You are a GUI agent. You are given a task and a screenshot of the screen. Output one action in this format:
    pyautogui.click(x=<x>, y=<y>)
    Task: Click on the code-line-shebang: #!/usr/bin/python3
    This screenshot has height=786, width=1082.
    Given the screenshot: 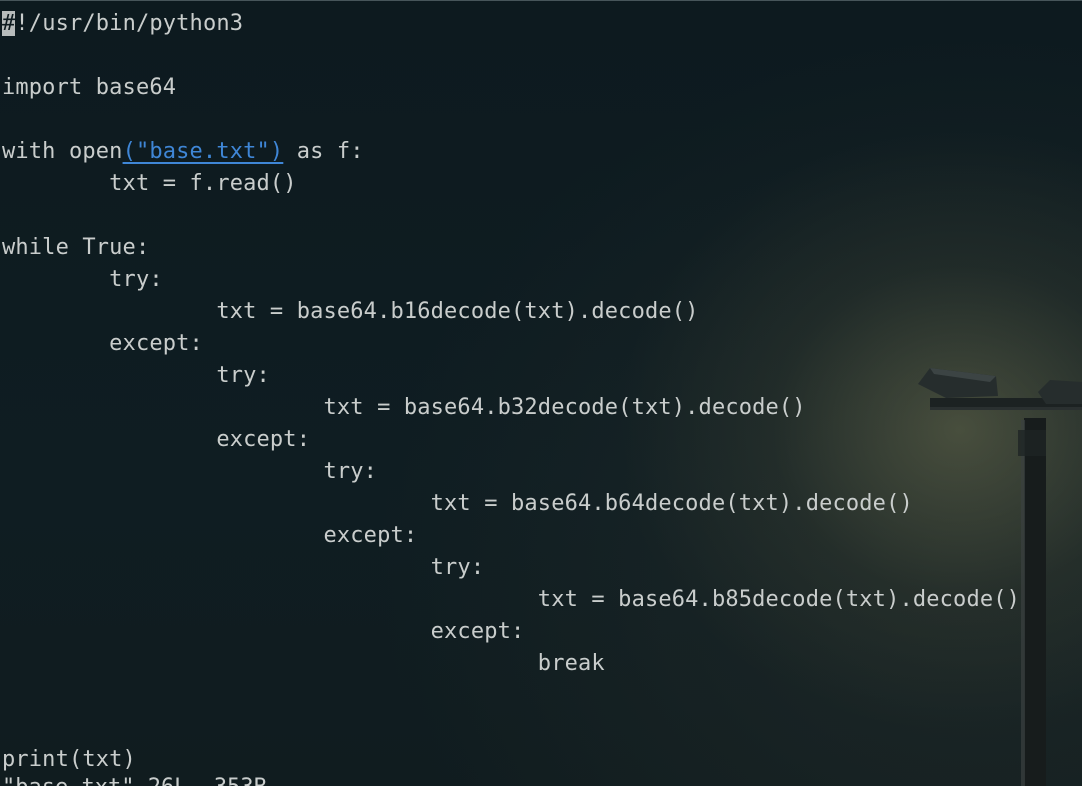 What is the action you would take?
    pyautogui.click(x=511, y=24)
    